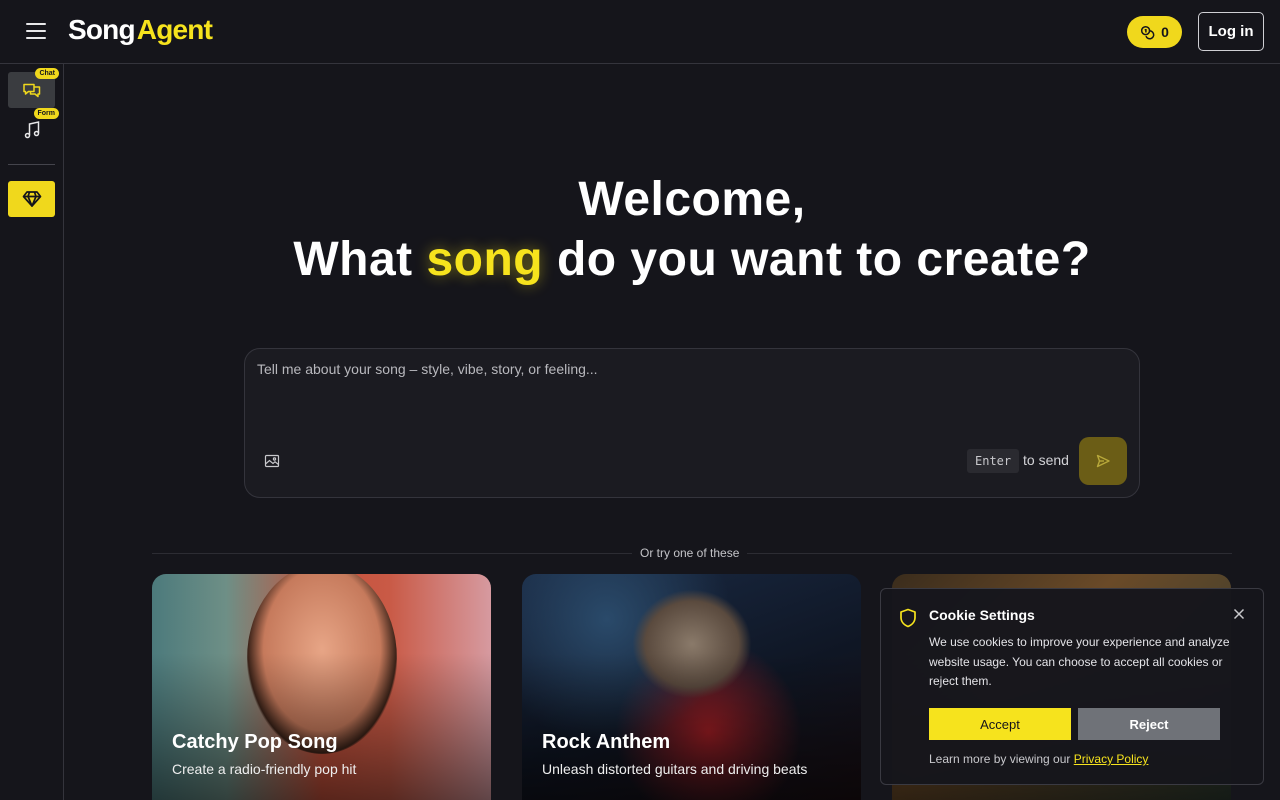 The width and height of the screenshot is (1280, 800). Describe the element at coordinates (606, 742) in the screenshot. I see `card-title: Rock Anthem` at that location.